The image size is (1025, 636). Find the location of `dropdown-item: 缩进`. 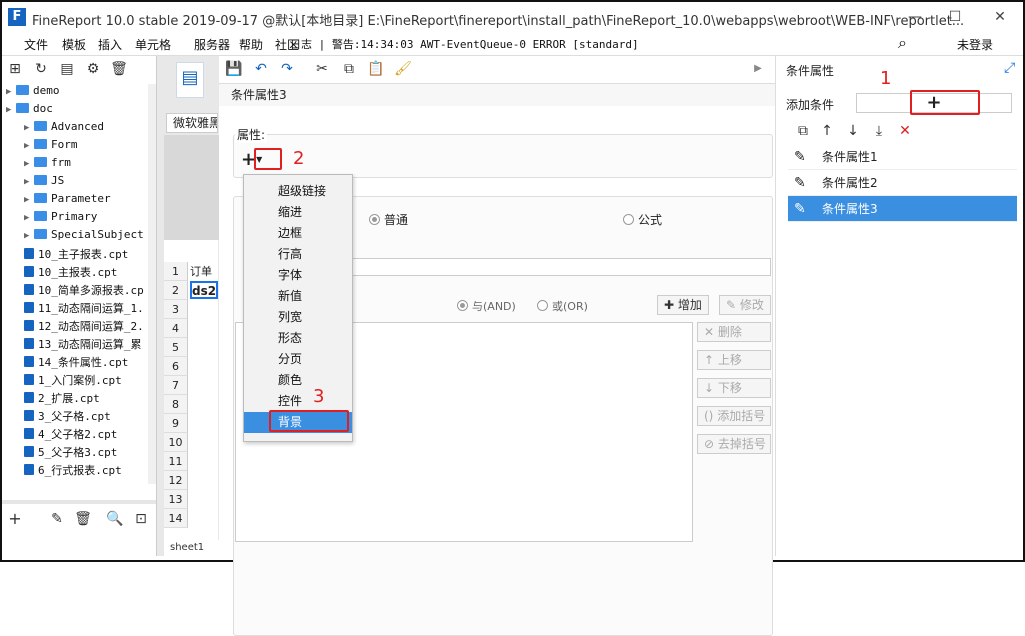

dropdown-item: 缩进 is located at coordinates (298, 212).